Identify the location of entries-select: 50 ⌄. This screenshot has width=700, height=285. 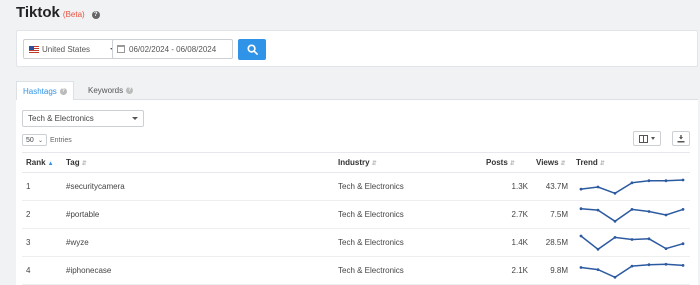
(34, 140).